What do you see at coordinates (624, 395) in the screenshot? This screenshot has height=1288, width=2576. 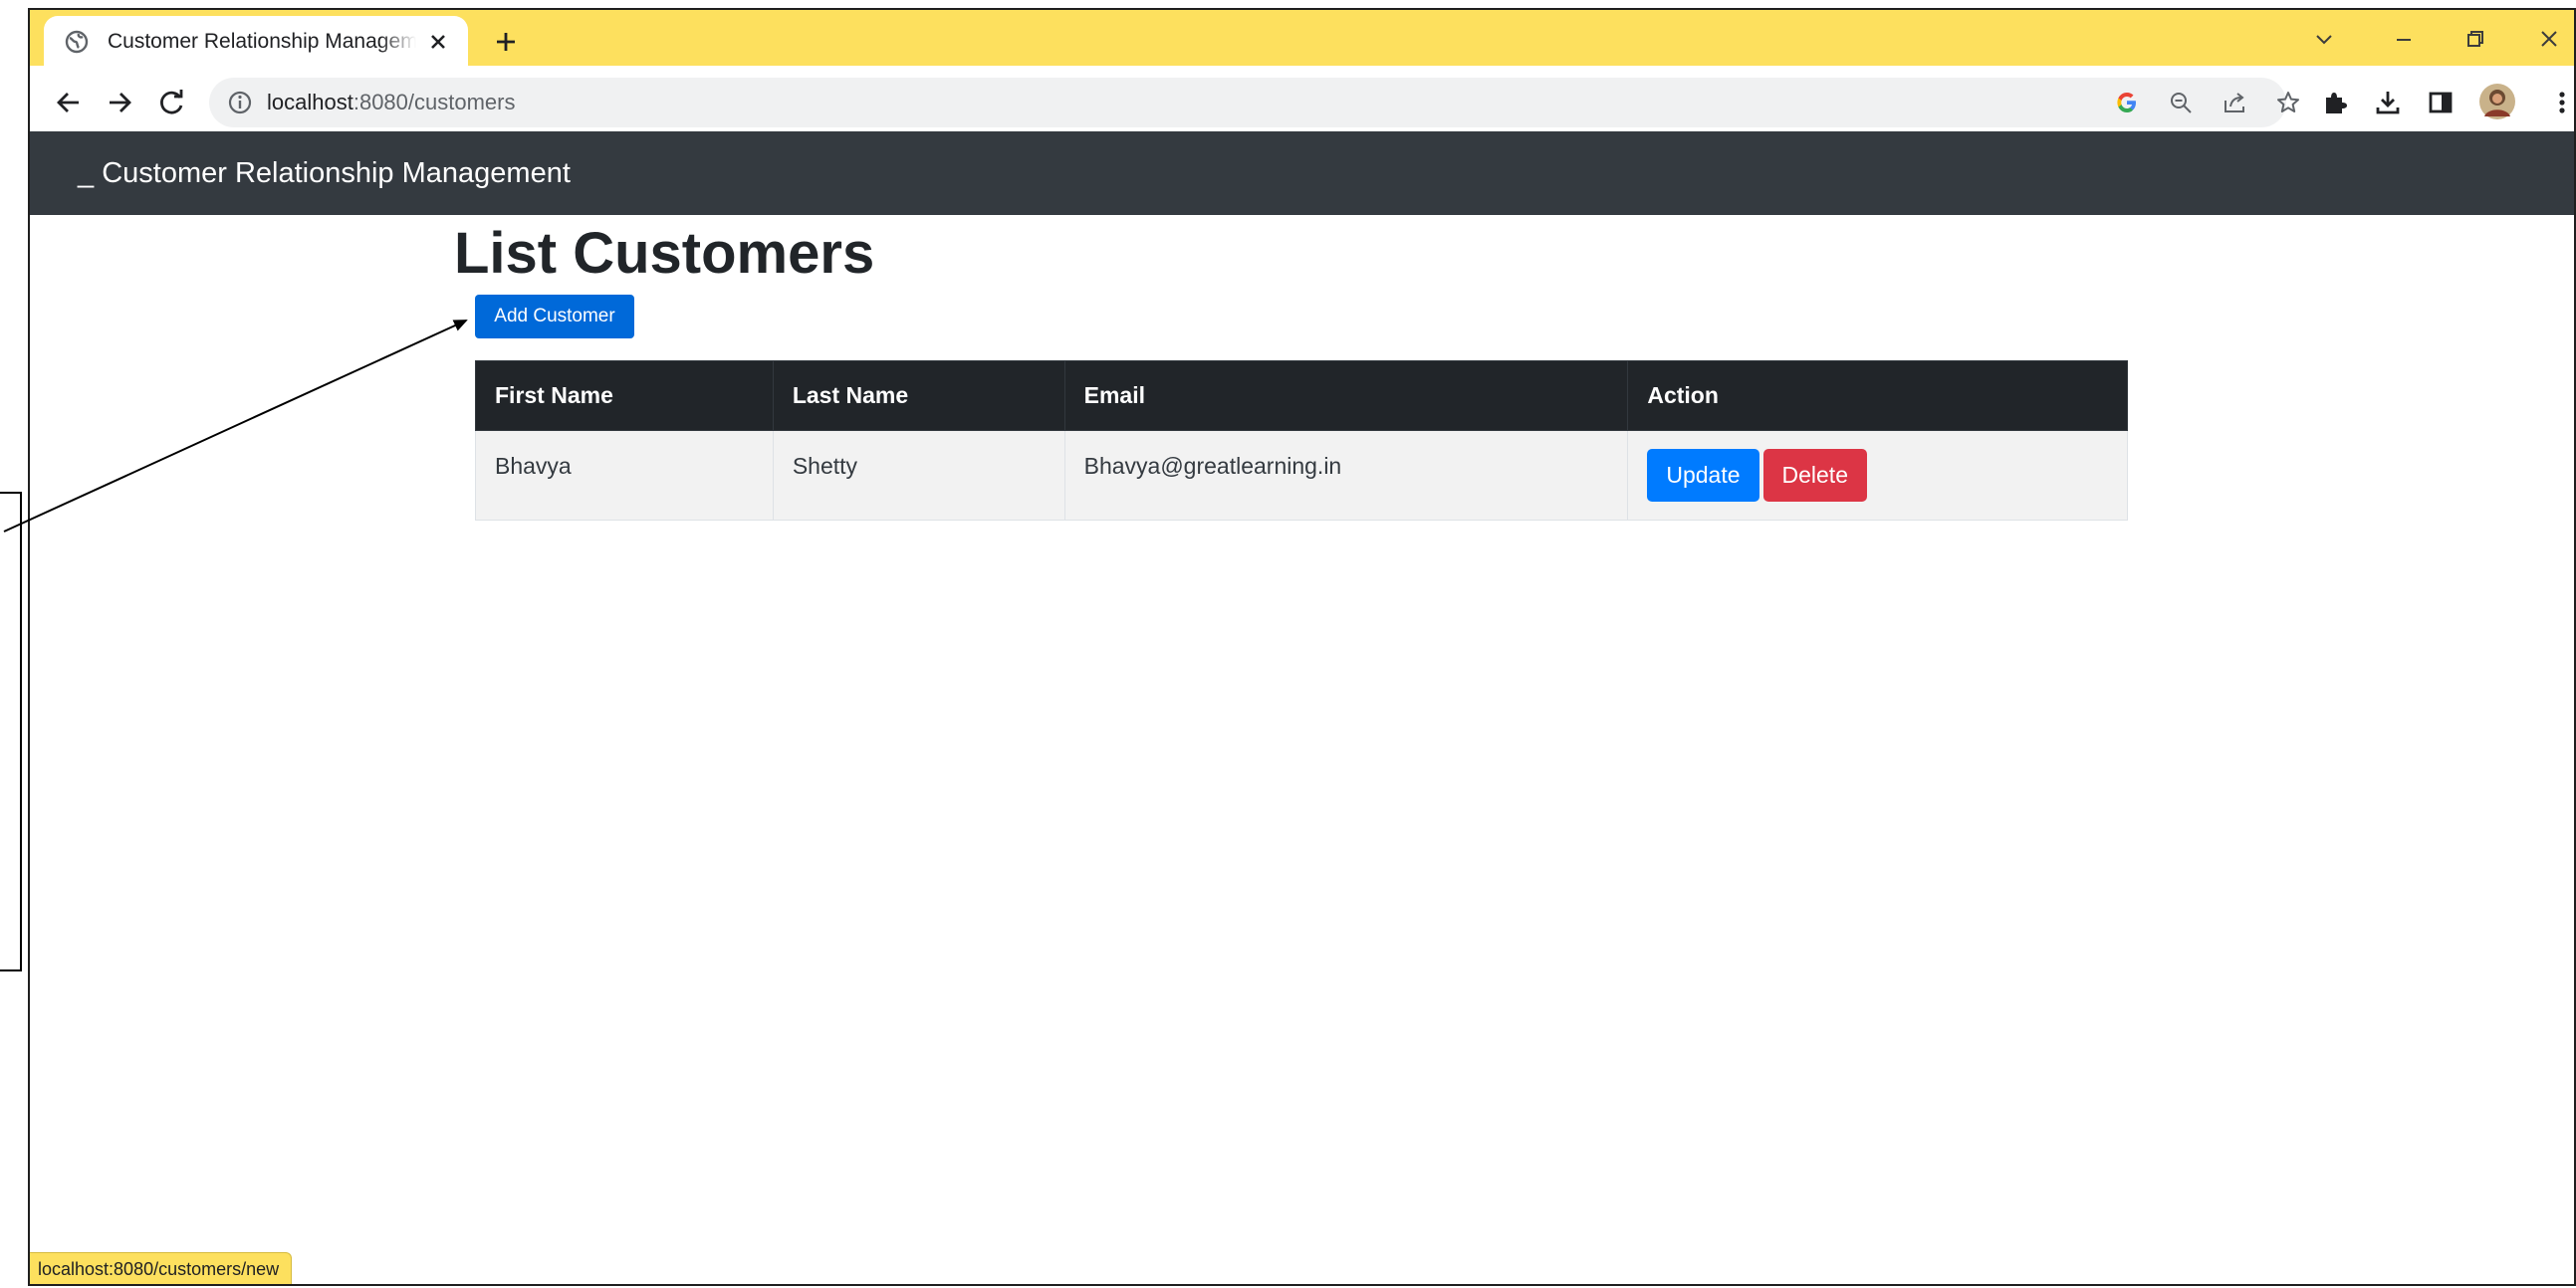 I see `column-header-first-name: First Name` at bounding box center [624, 395].